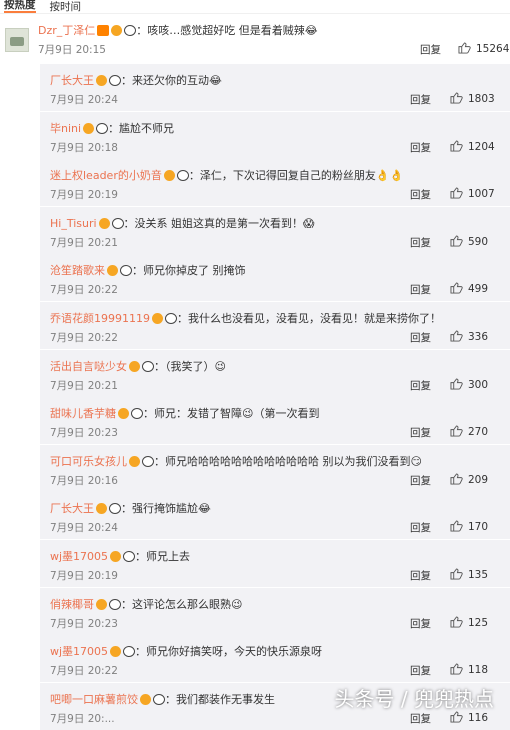  Describe the element at coordinates (120, 556) in the screenshot. I see `reply-content: wj墨17005 ：师兄上去` at that location.